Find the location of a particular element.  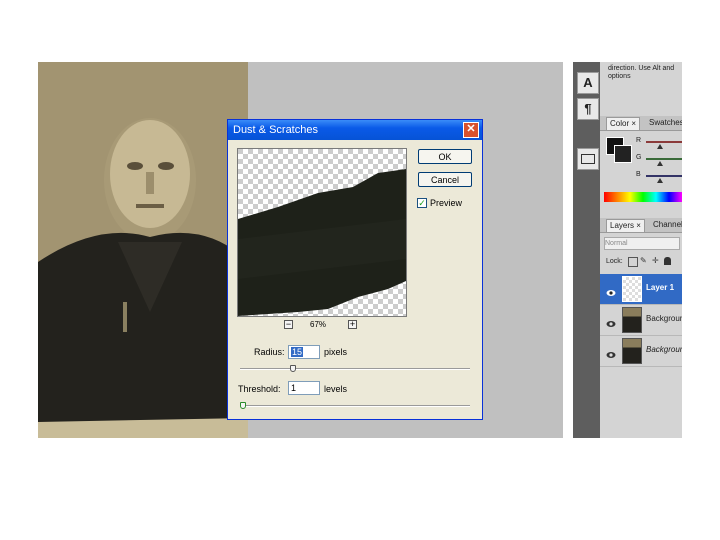

close-icon: ✕ is located at coordinates (471, 129).